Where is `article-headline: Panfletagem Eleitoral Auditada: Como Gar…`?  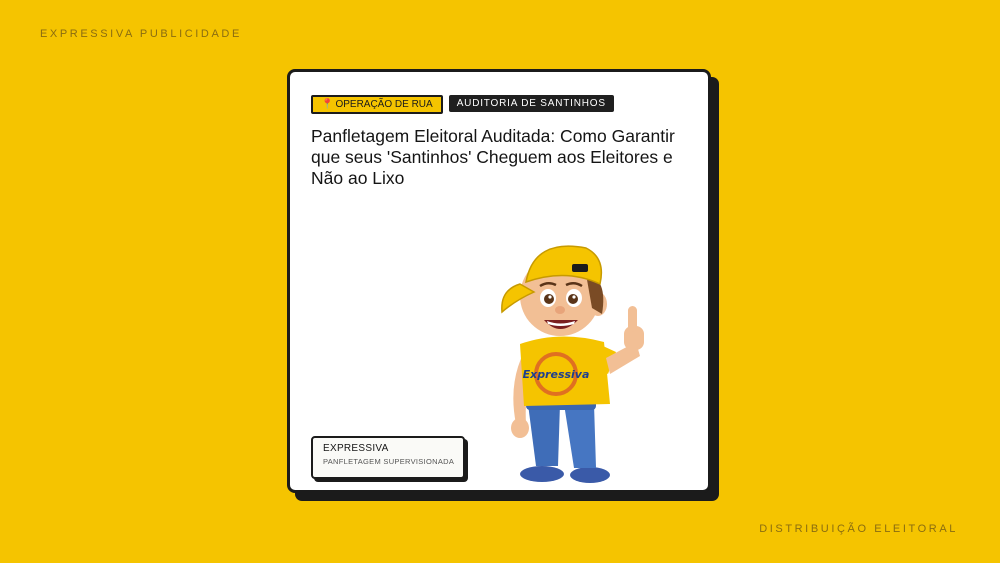 article-headline: Panfletagem Eleitoral Auditada: Como Gar… is located at coordinates (501, 157).